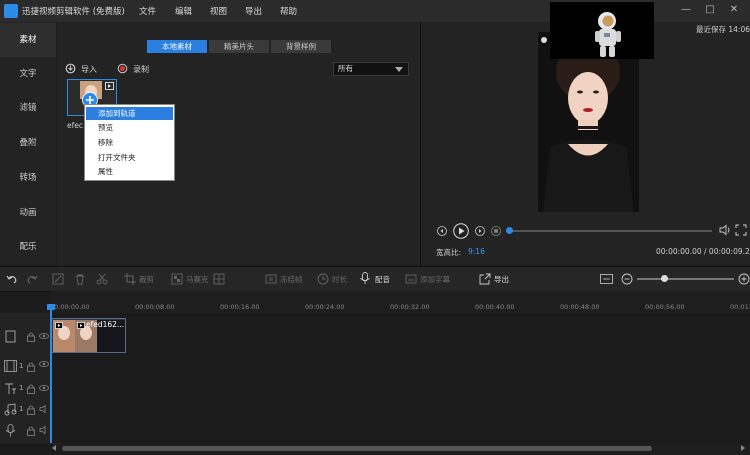 This screenshot has width=750, height=455. Describe the element at coordinates (129, 127) in the screenshot. I see `menu-item-preview: 预览` at that location.